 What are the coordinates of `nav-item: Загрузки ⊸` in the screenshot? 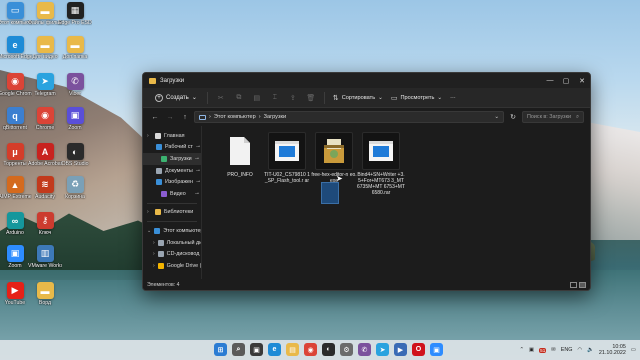 It's located at (172, 159).